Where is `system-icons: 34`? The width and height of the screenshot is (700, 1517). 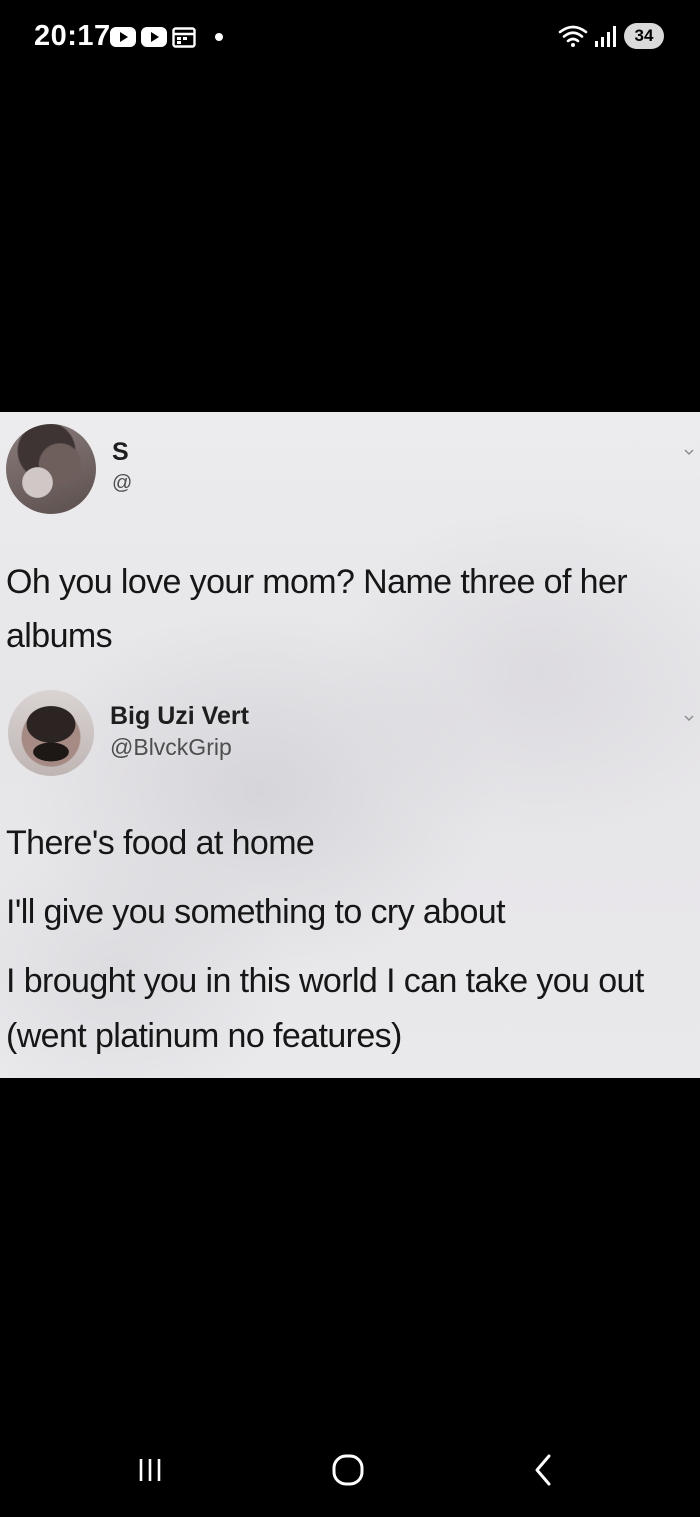 system-icons: 34 is located at coordinates (611, 36).